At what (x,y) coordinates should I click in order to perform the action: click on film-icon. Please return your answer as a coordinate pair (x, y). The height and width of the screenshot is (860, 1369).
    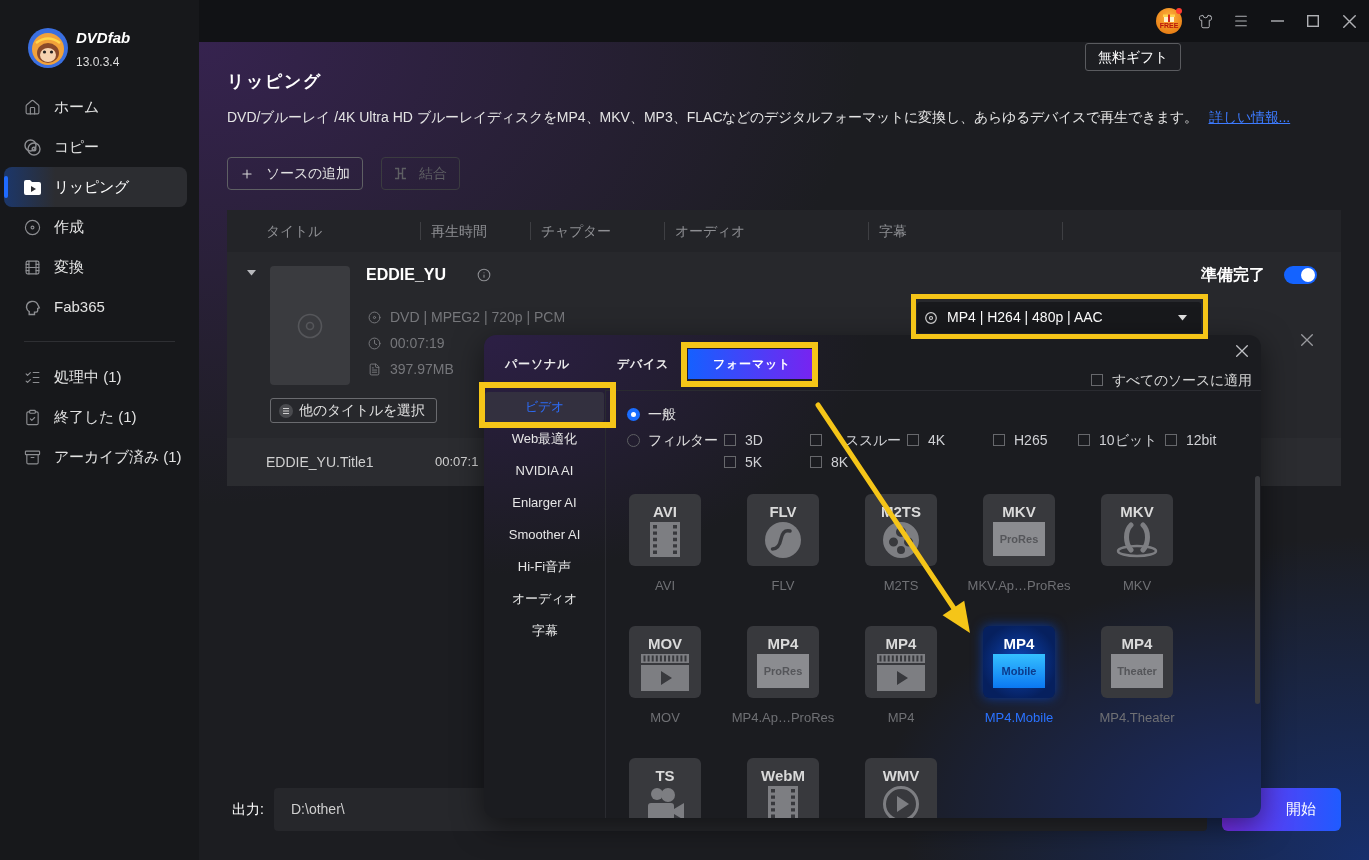
    Looking at the image, I should click on (32, 267).